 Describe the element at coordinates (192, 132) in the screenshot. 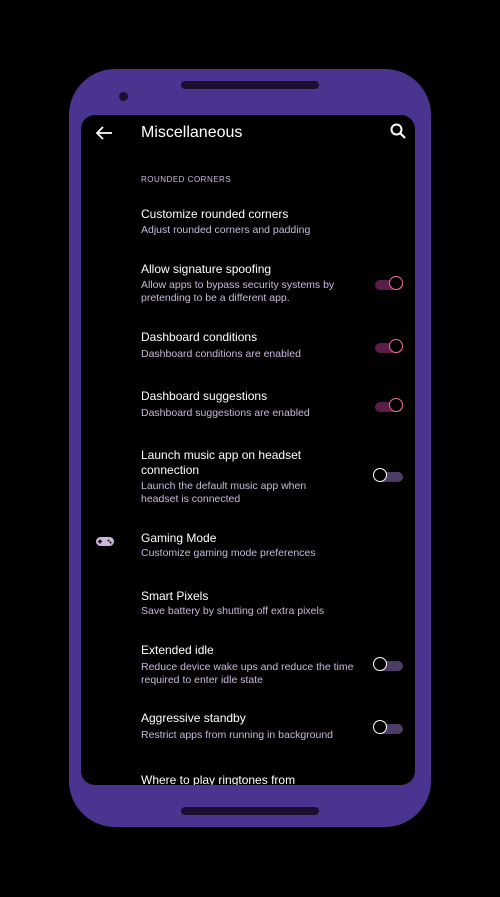

I see `page-title: Miscellaneous` at that location.